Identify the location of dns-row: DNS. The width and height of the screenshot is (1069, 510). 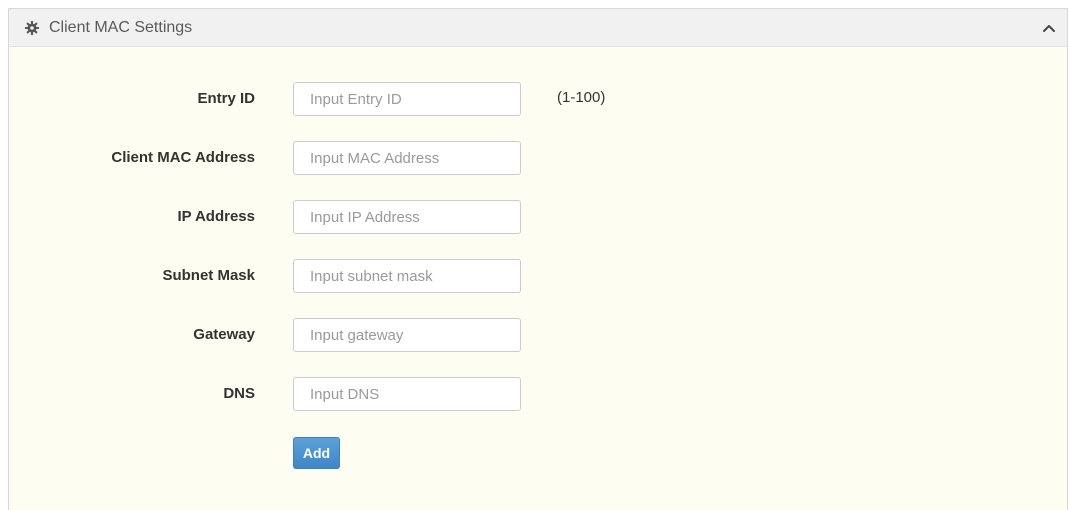
(359, 394).